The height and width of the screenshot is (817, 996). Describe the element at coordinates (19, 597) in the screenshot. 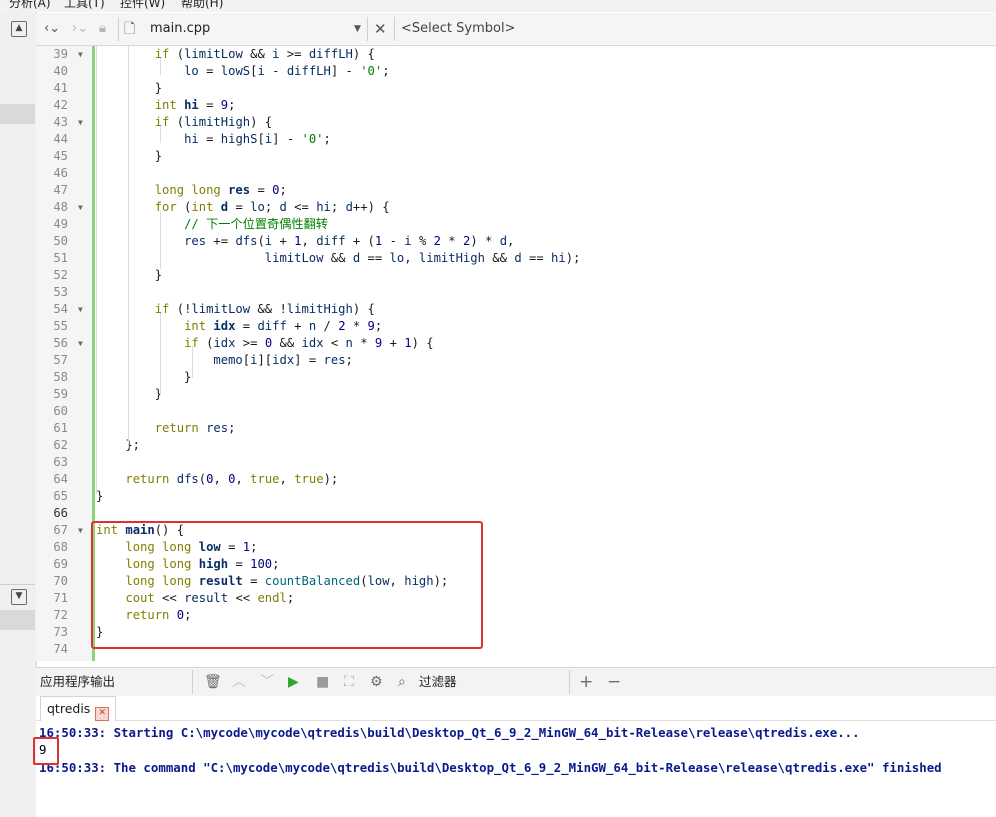

I see `expand-icon: ▼` at that location.